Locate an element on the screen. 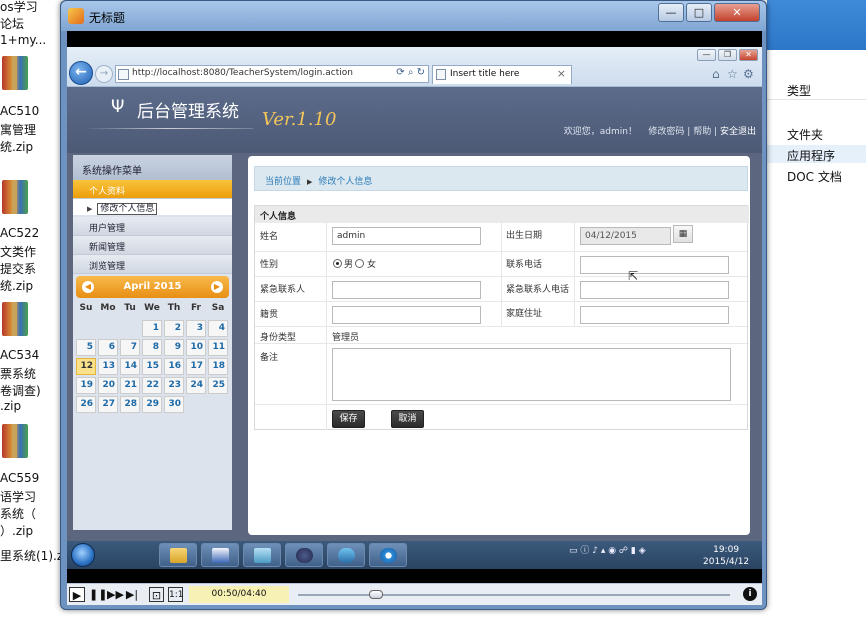 The height and width of the screenshot is (632, 866). cancel-button: 取消 is located at coordinates (407, 419).